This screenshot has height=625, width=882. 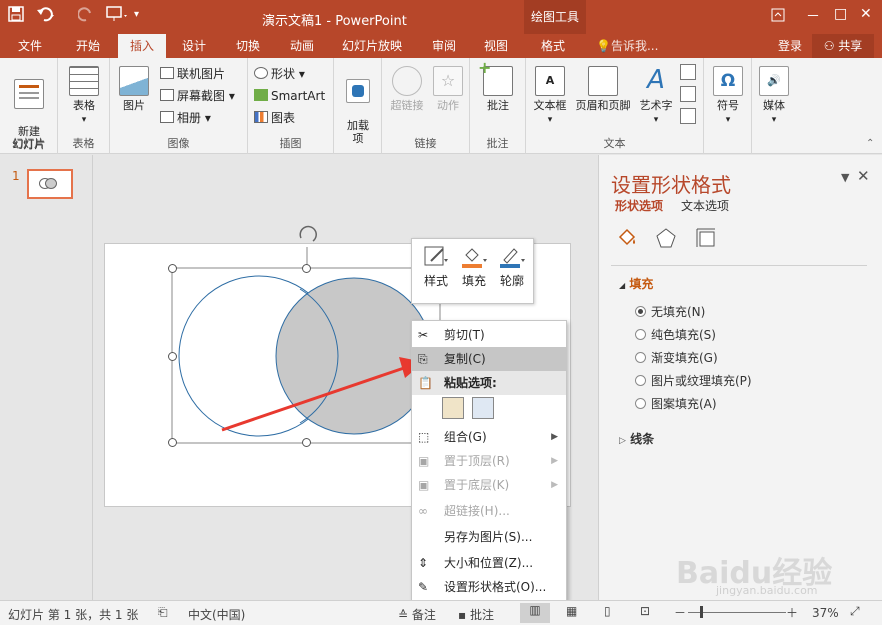 What do you see at coordinates (627, 240) in the screenshot?
I see `fill-line-icon` at bounding box center [627, 240].